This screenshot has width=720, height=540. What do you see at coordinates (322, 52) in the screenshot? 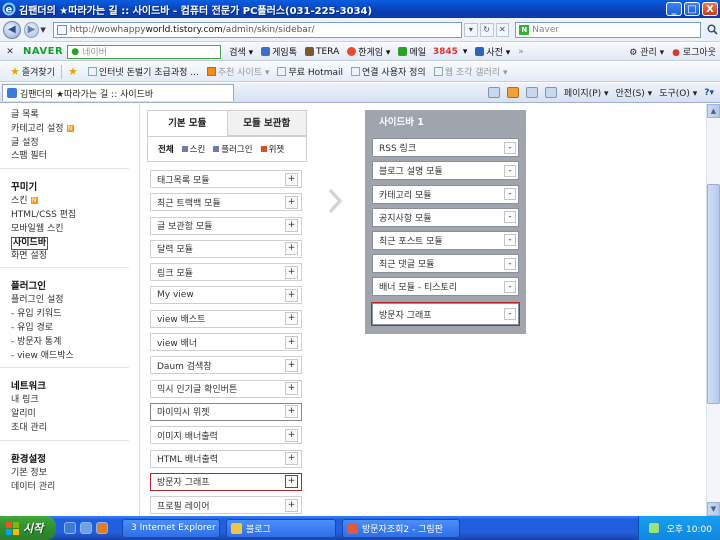
I see `toolbar-item-tera: TERA` at bounding box center [322, 52].